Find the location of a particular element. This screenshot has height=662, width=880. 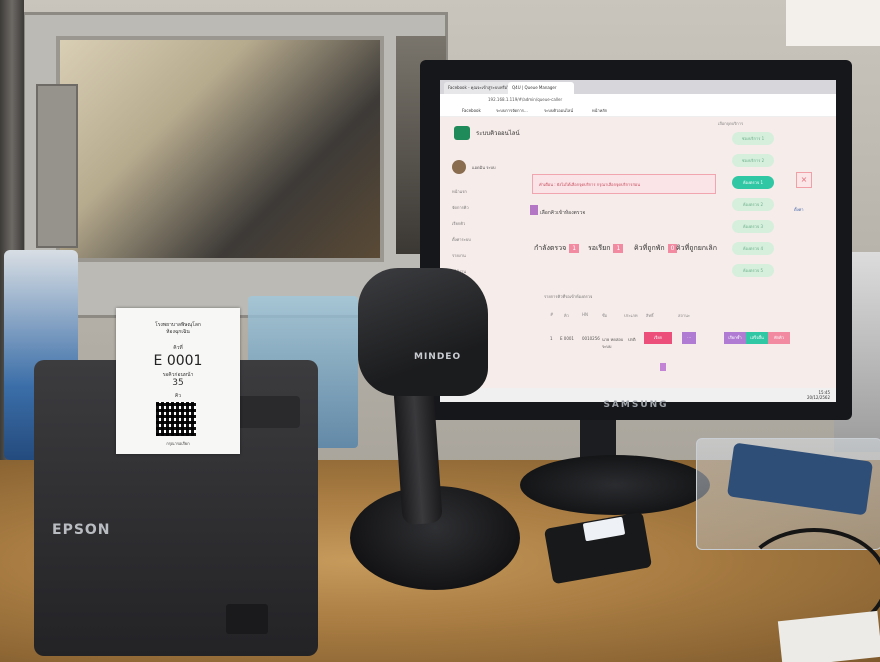

stat-in-exam-value: 1 is located at coordinates (574, 248).